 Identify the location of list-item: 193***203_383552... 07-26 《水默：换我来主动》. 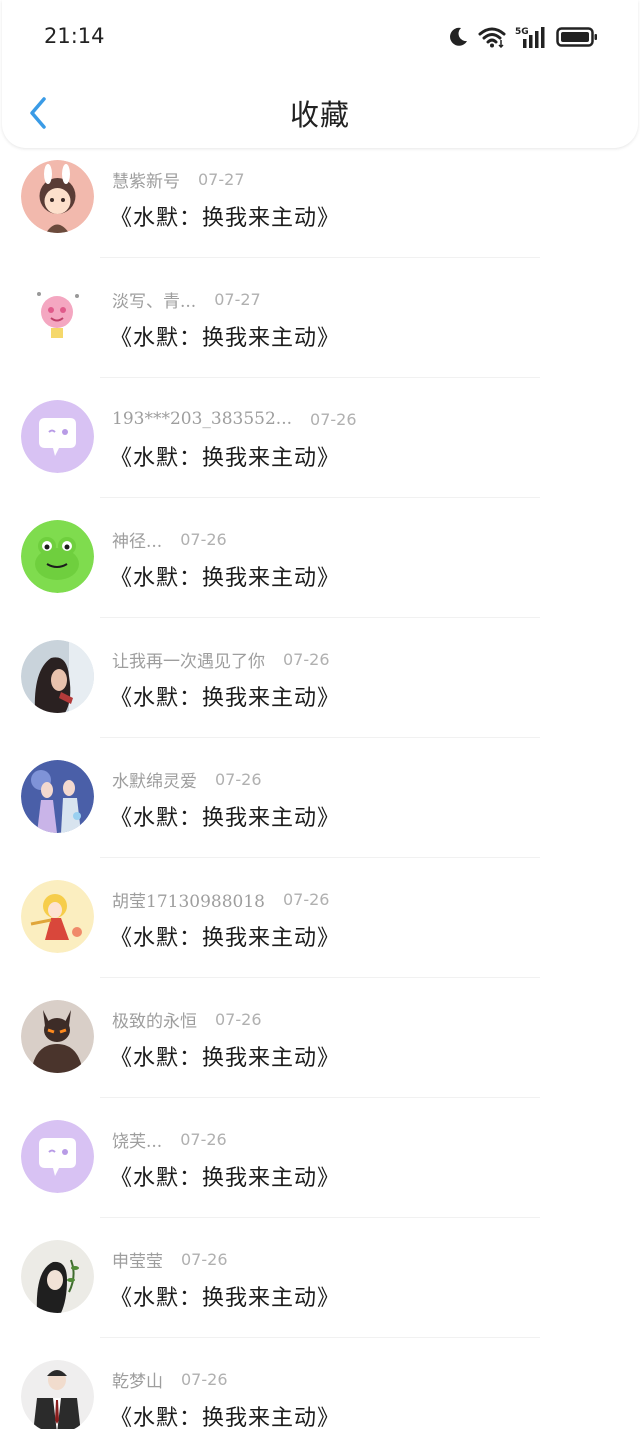
(320, 440).